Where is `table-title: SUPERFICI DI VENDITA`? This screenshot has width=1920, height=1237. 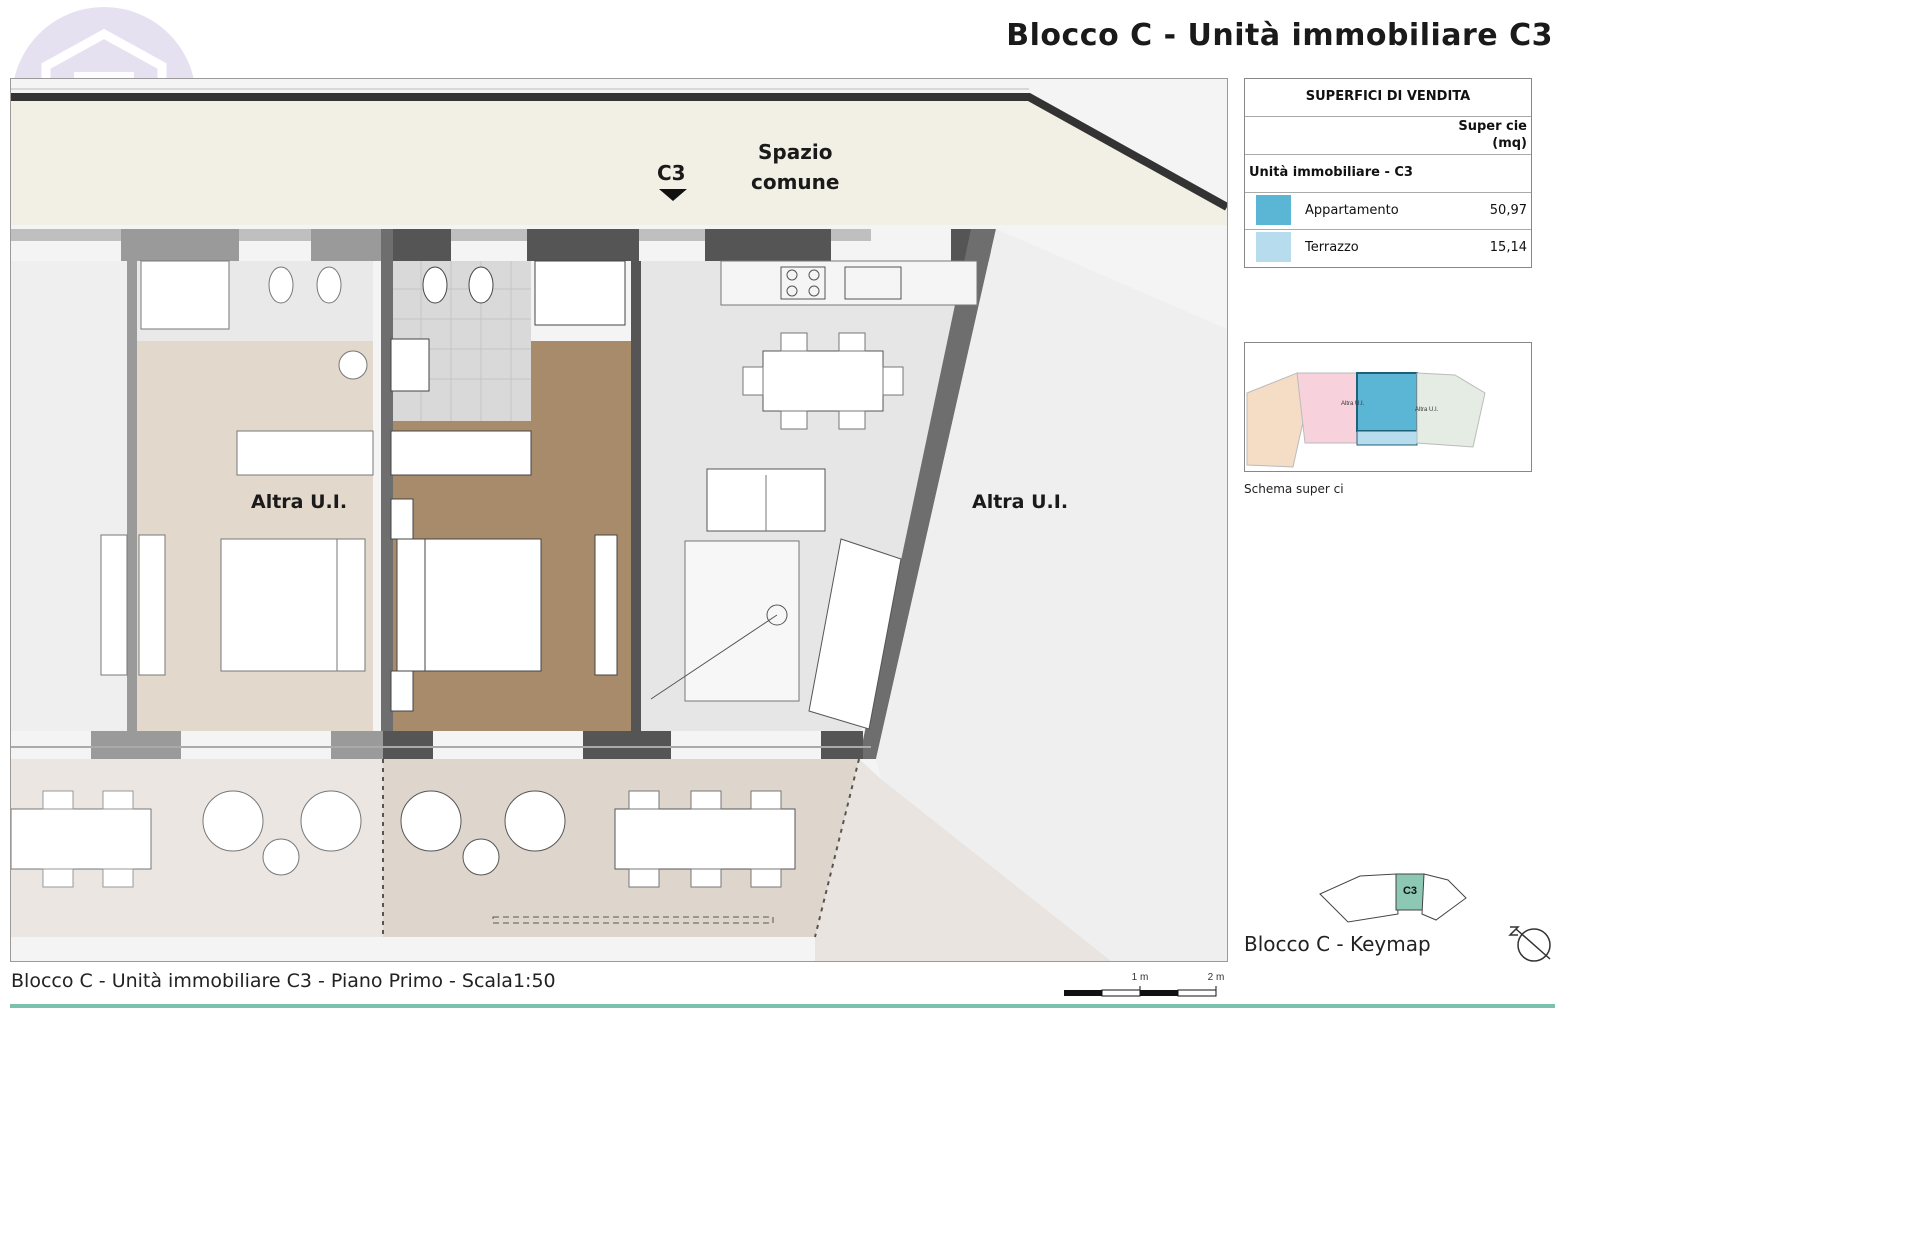 table-title: SUPERFICI DI VENDITA is located at coordinates (1388, 96).